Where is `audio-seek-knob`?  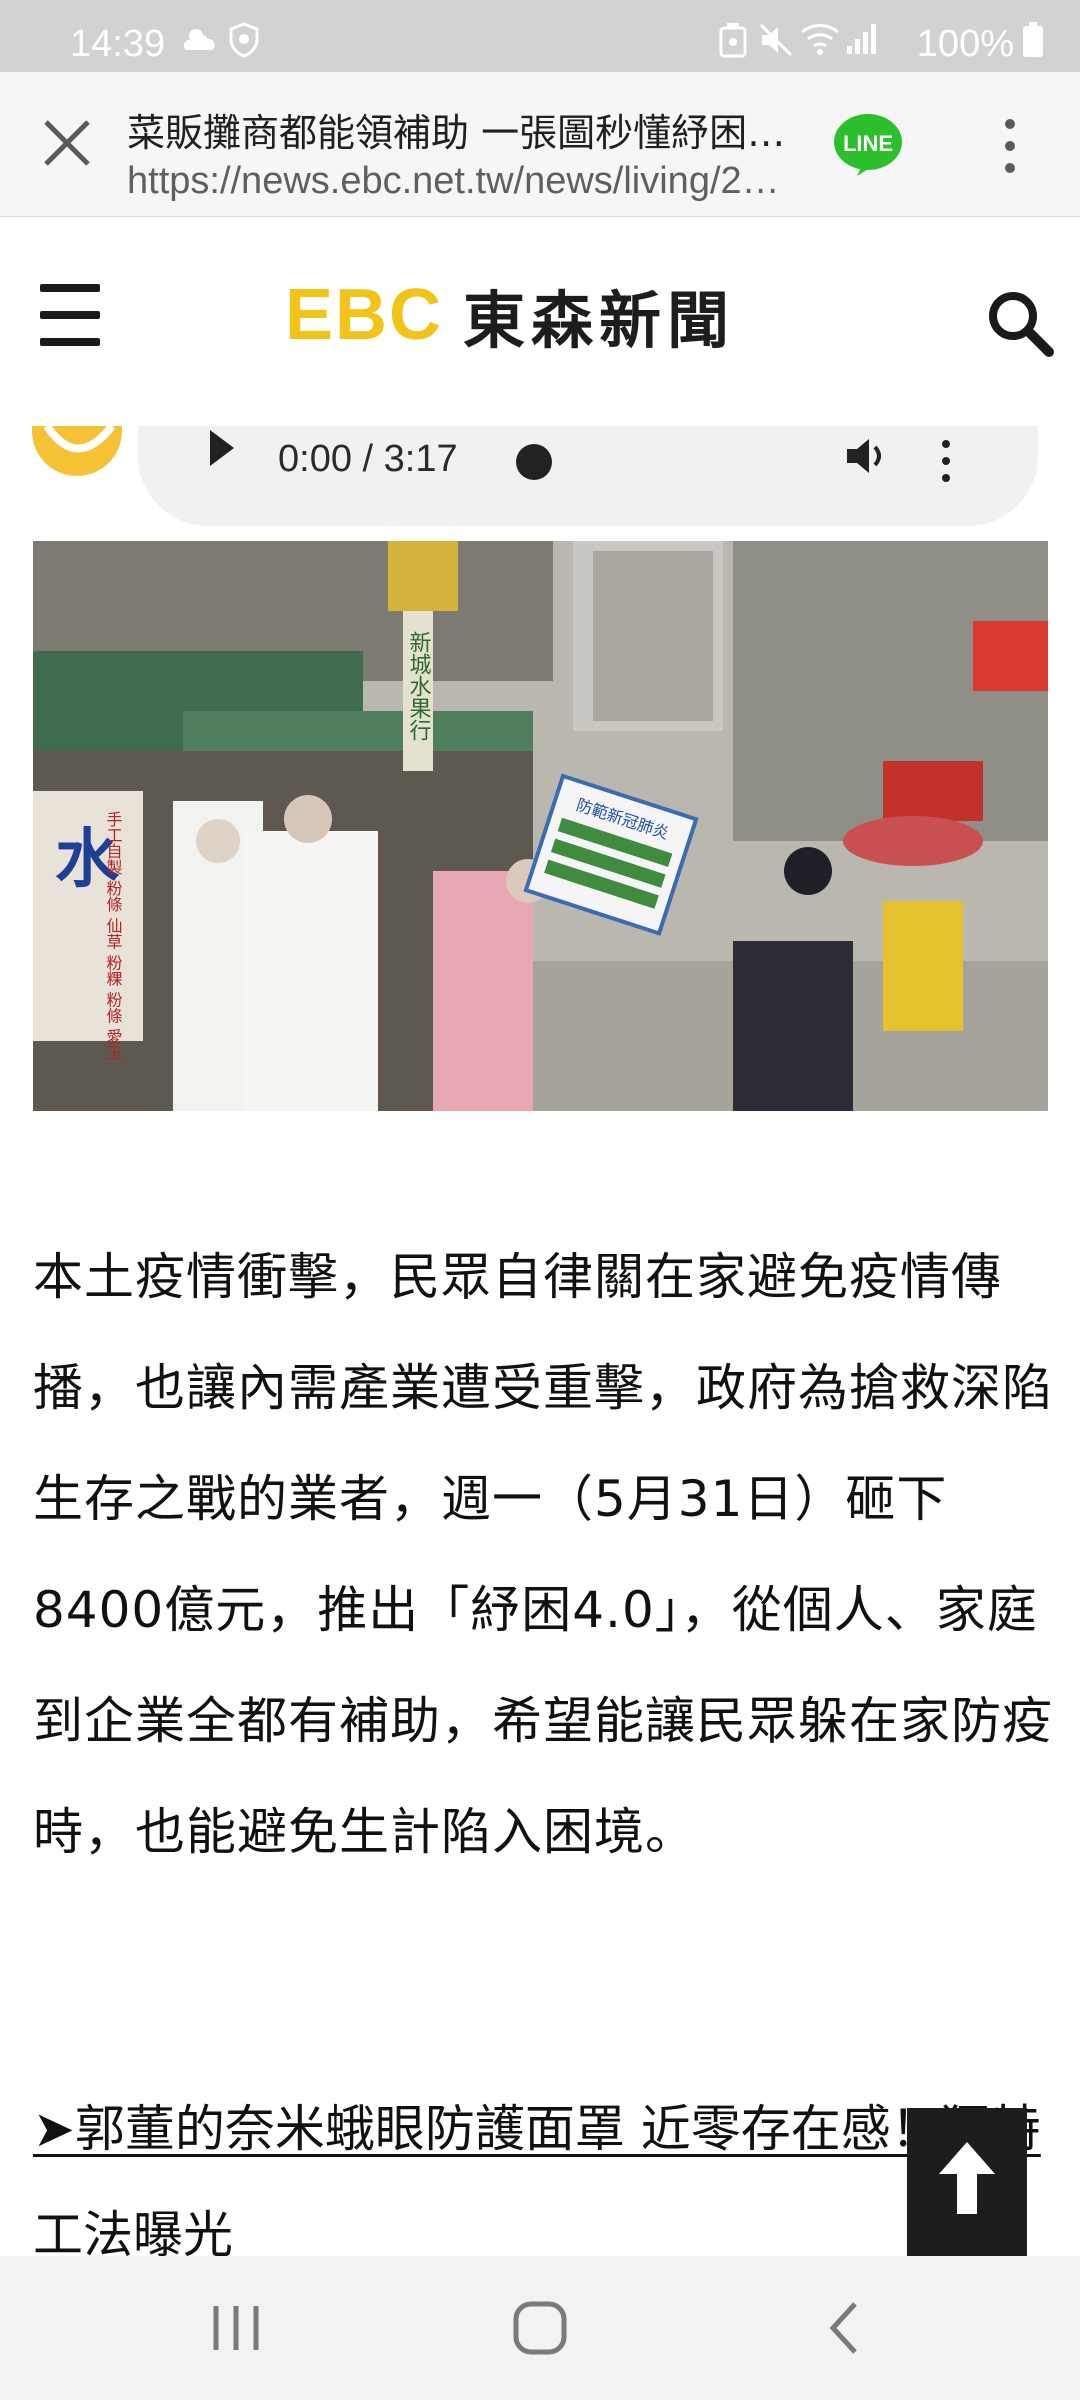
audio-seek-knob is located at coordinates (534, 462).